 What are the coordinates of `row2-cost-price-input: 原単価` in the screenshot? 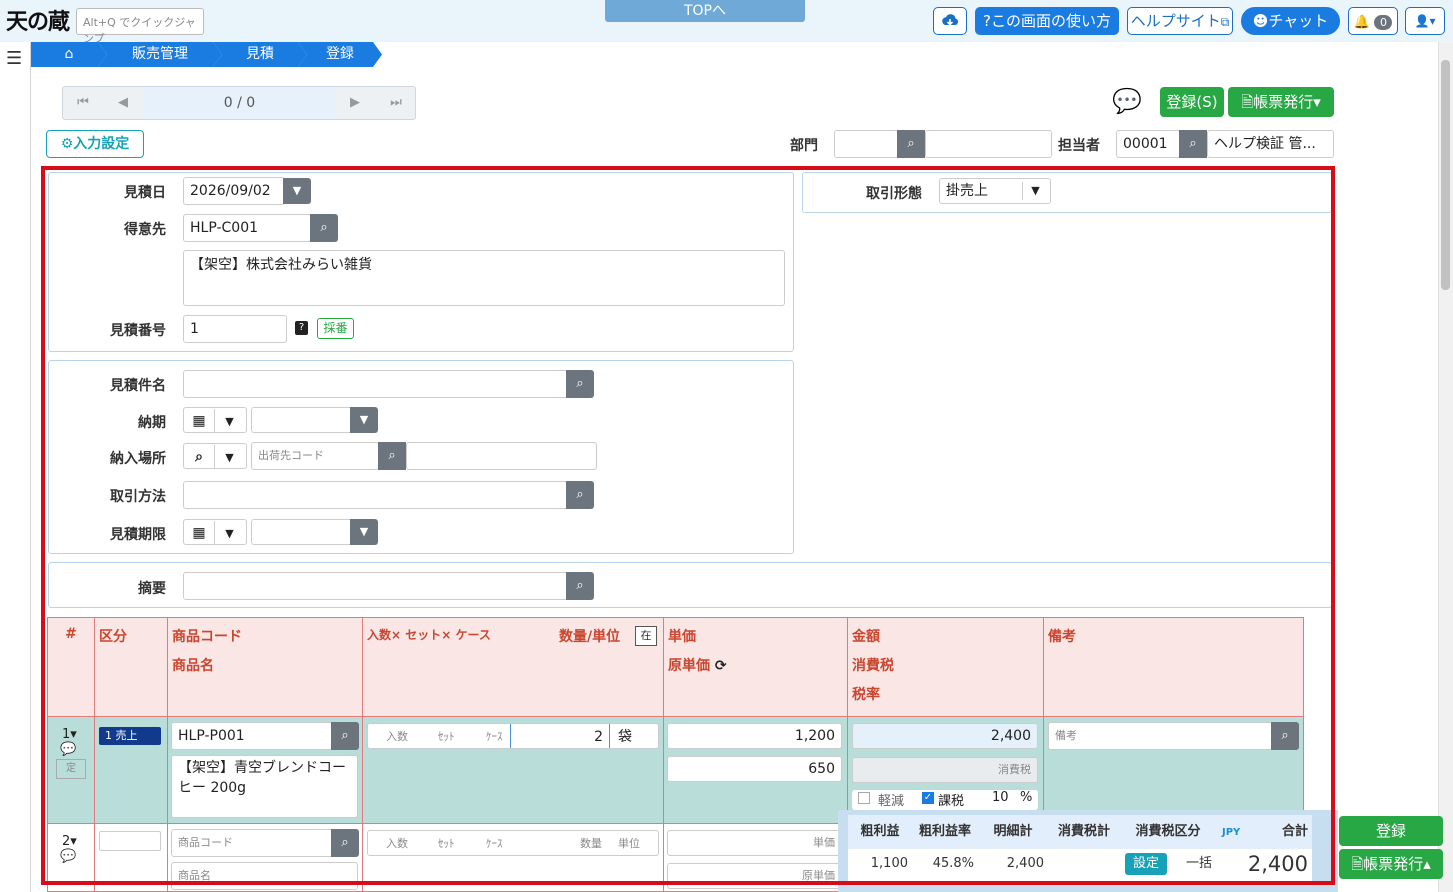 It's located at (754, 876).